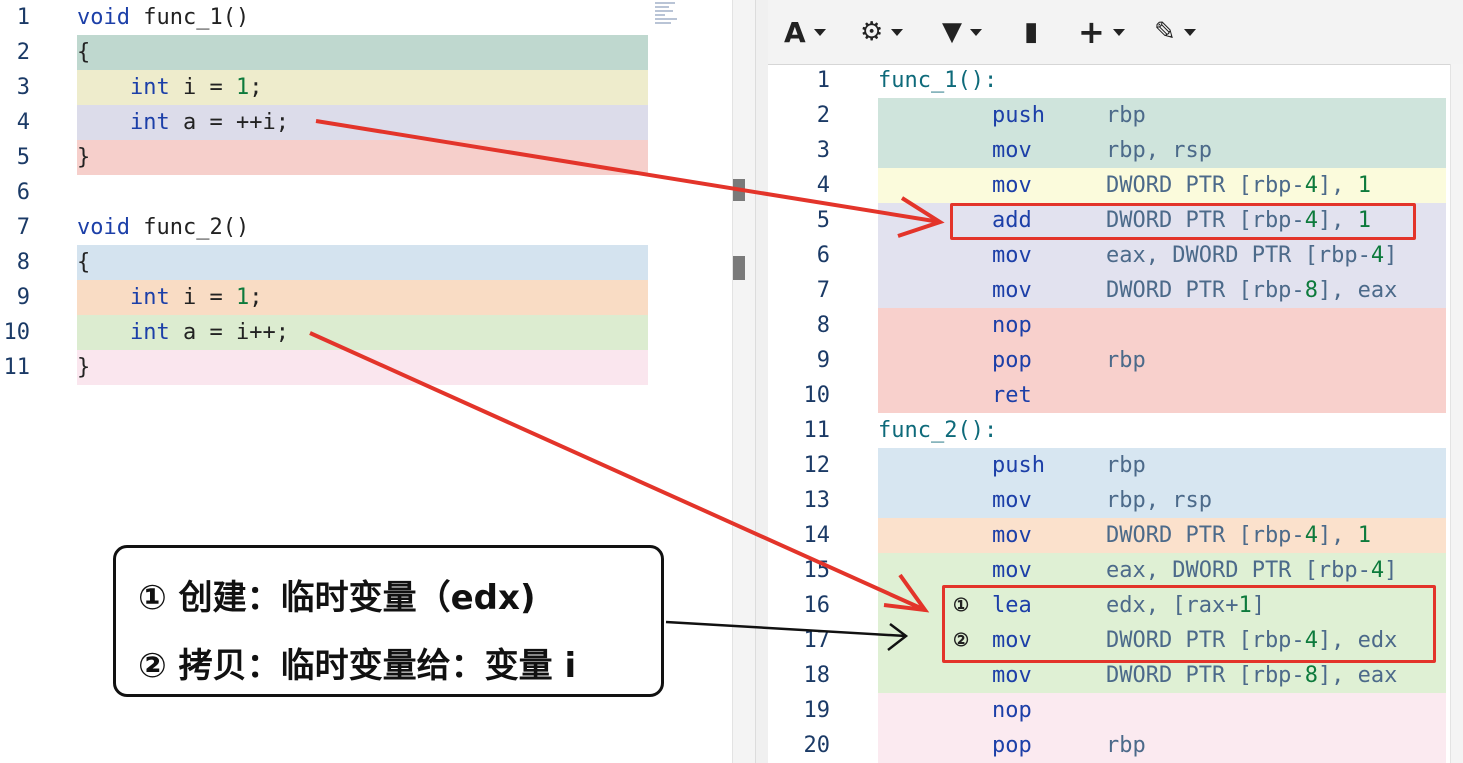 This screenshot has width=1463, height=763. I want to click on tools-button: ✎, so click(1175, 32).